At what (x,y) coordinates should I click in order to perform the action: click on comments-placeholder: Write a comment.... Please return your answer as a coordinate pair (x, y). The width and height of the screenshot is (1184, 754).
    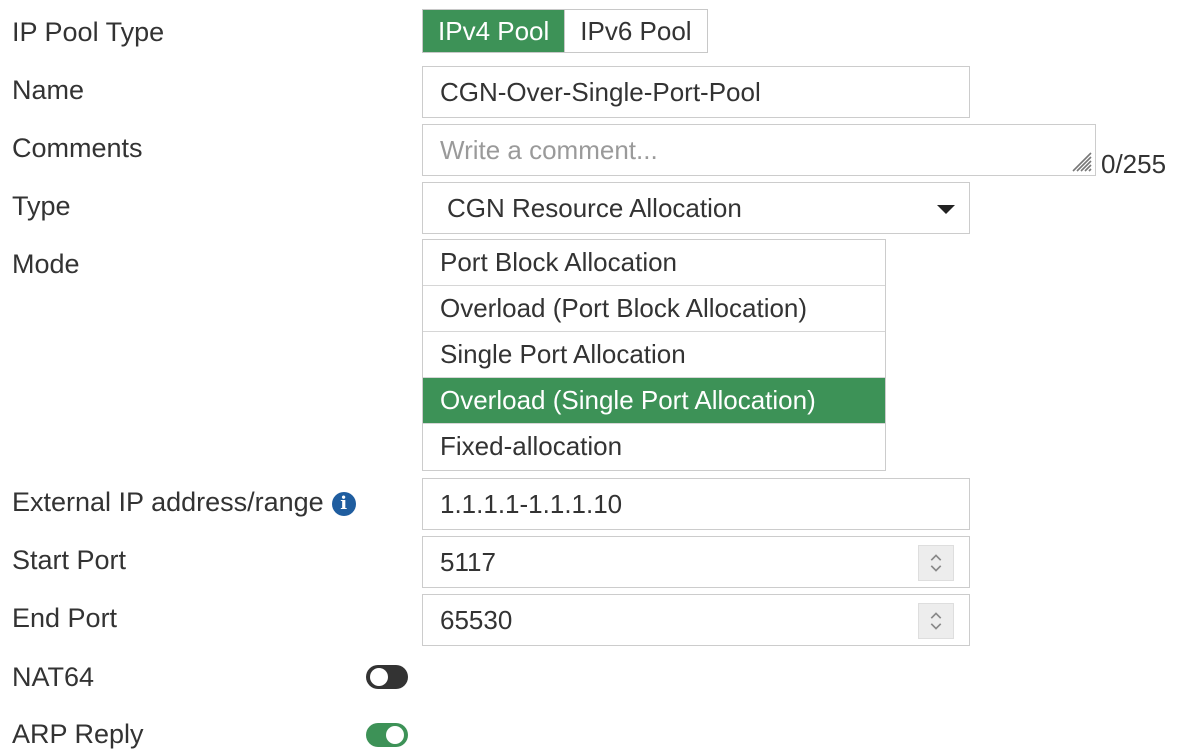
    Looking at the image, I should click on (549, 150).